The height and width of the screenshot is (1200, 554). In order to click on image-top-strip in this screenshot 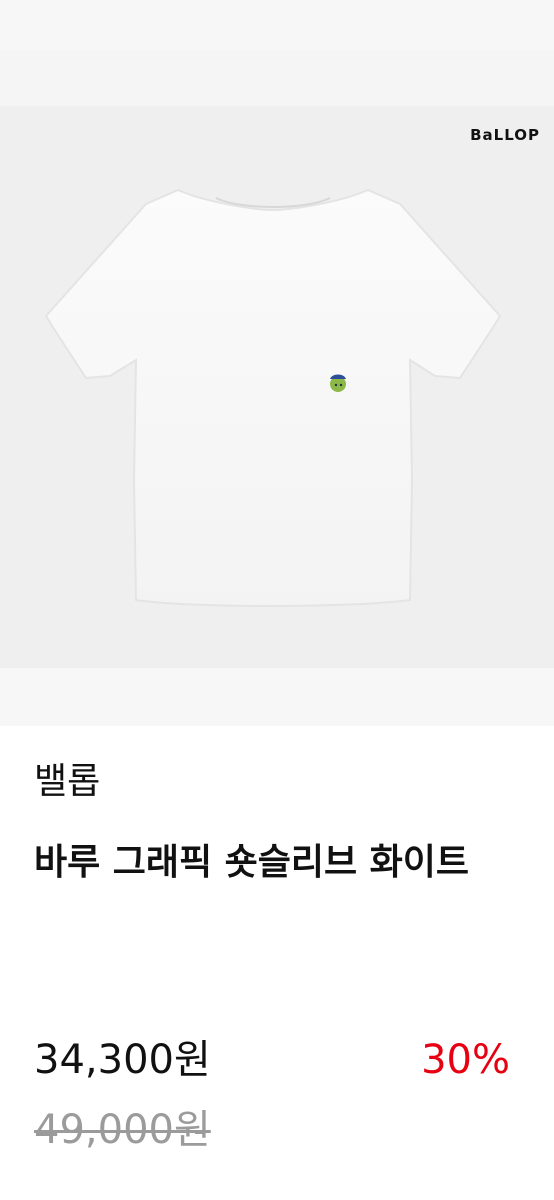, I will do `click(277, 78)`.